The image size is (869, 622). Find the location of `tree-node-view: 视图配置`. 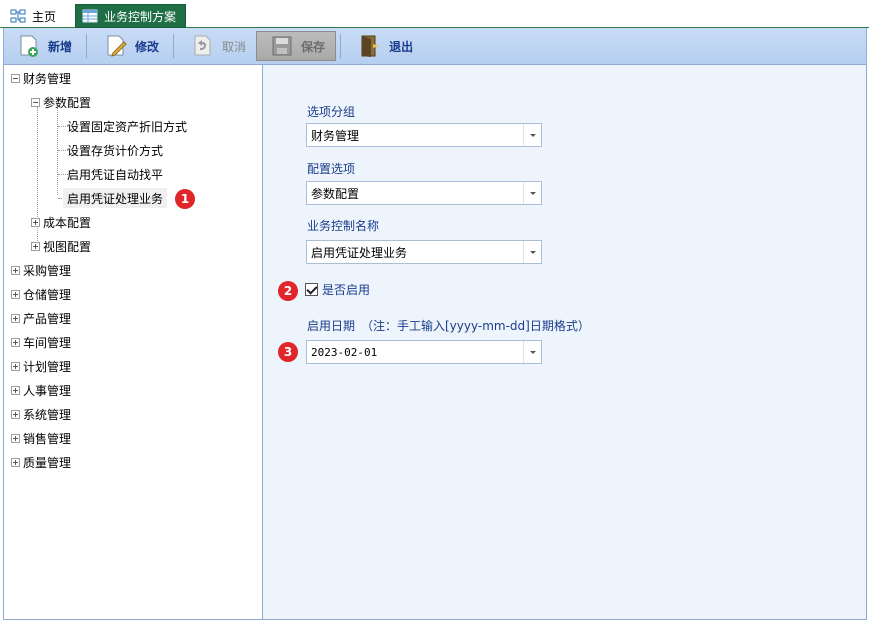

tree-node-view: 视图配置 is located at coordinates (61, 246).